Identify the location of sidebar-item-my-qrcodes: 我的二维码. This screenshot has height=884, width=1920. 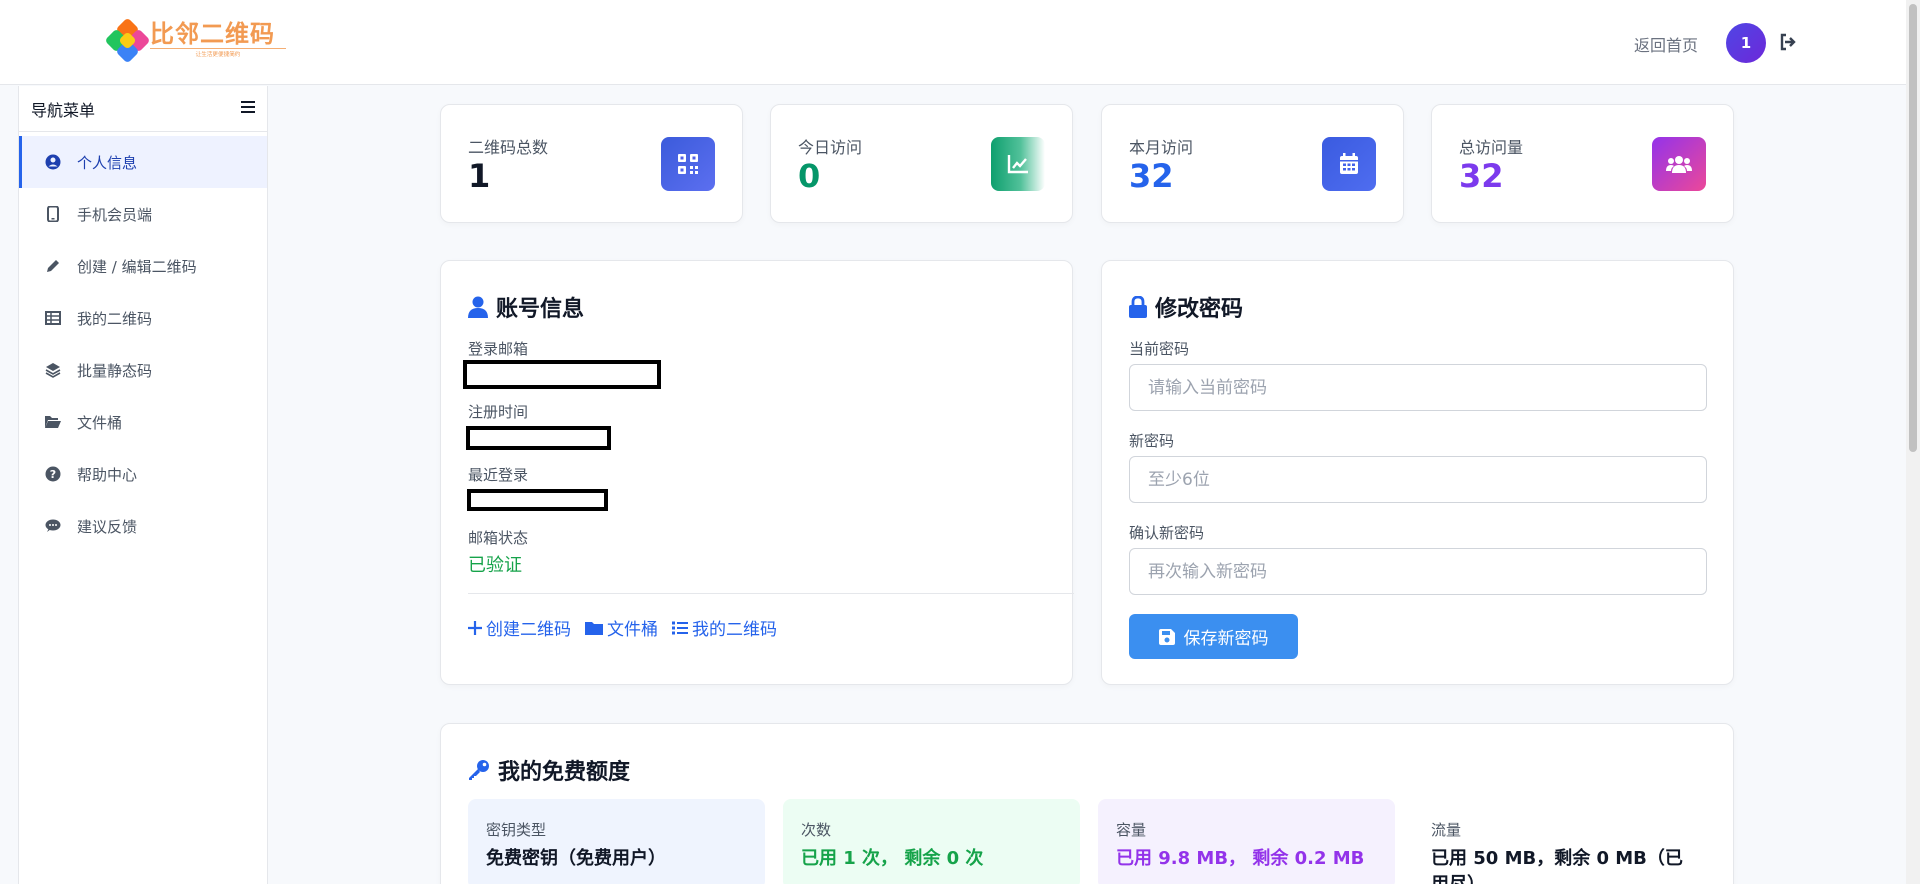
(143, 318).